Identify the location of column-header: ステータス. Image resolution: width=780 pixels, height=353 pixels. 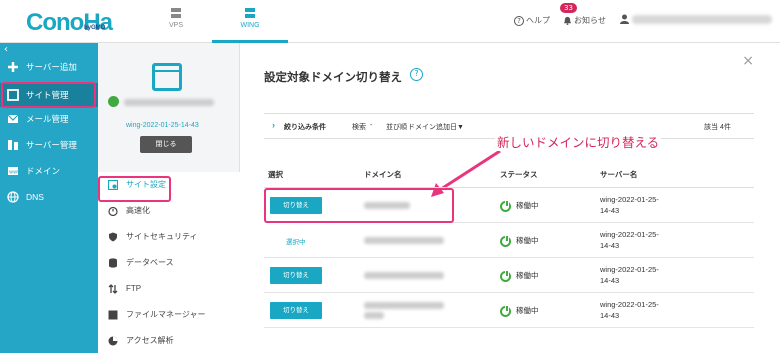
(519, 174).